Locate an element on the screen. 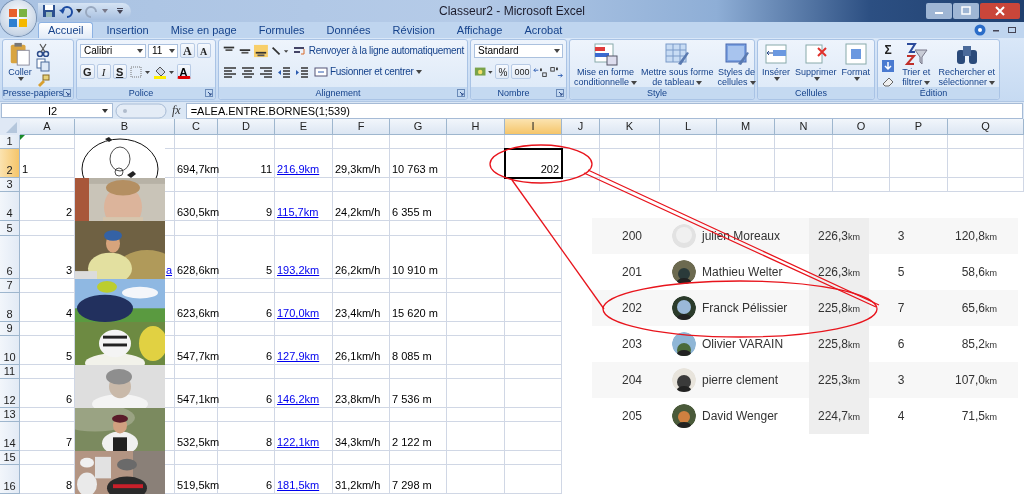 The height and width of the screenshot is (494, 1024). column-header: Q is located at coordinates (986, 127).